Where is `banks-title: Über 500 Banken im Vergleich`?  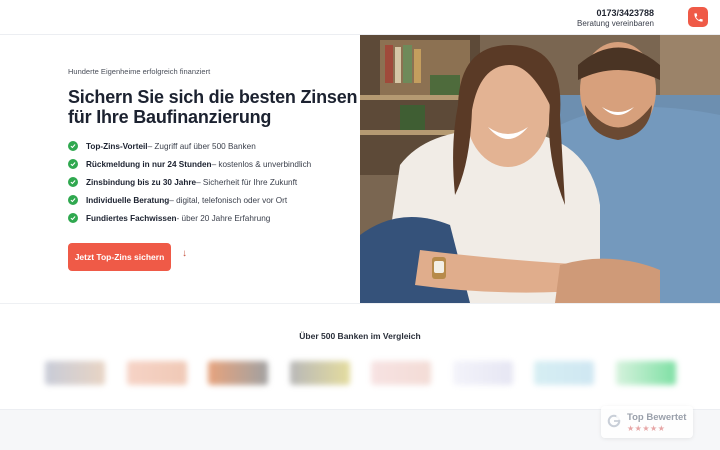 banks-title: Über 500 Banken im Vergleich is located at coordinates (360, 336).